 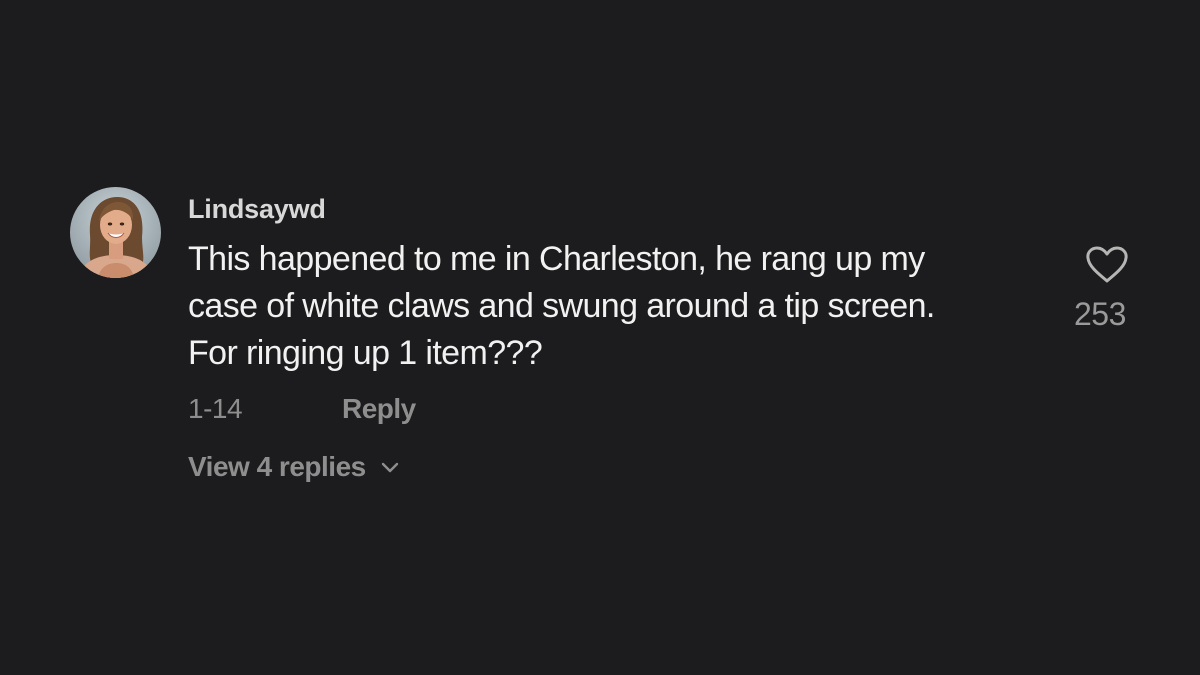 I want to click on avatar-image, so click(x=115, y=232).